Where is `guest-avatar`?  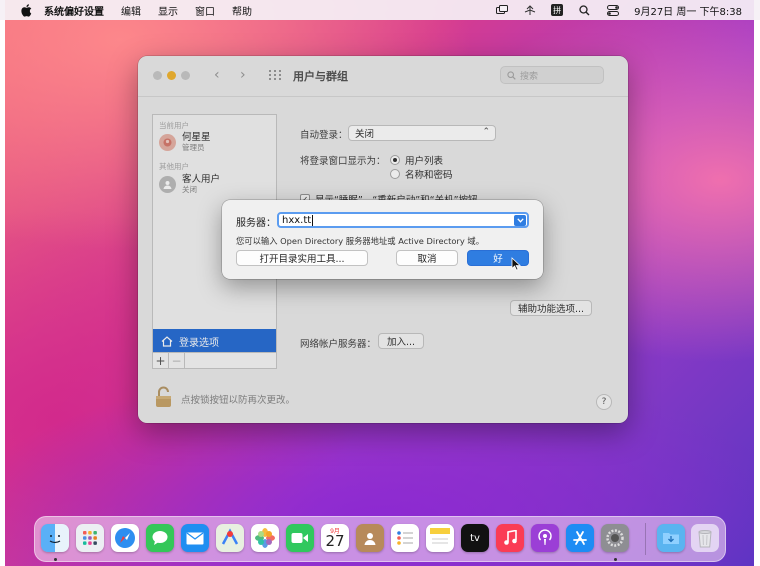 guest-avatar is located at coordinates (167, 184).